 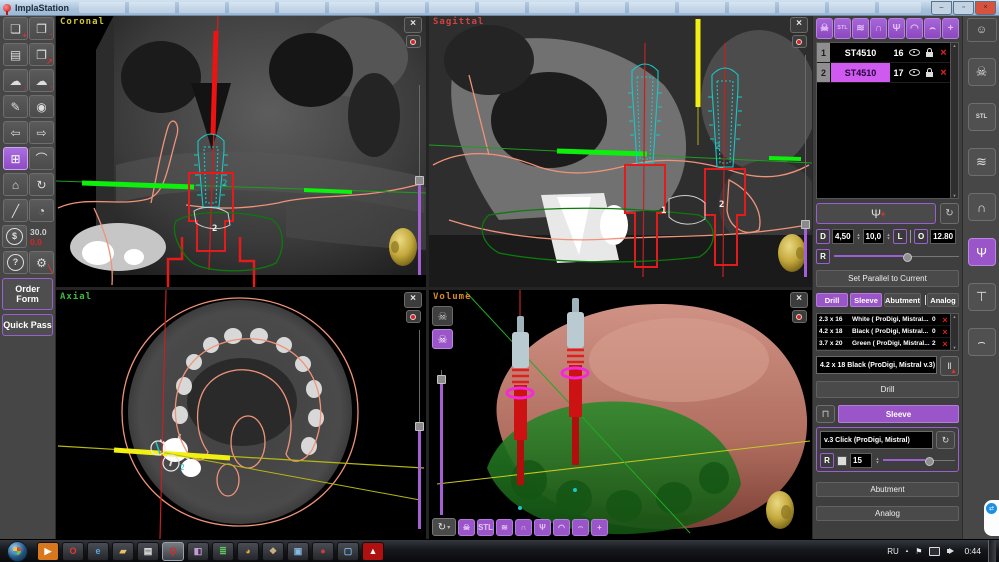 I want to click on taskbar-app-button: ❖, so click(x=273, y=551).